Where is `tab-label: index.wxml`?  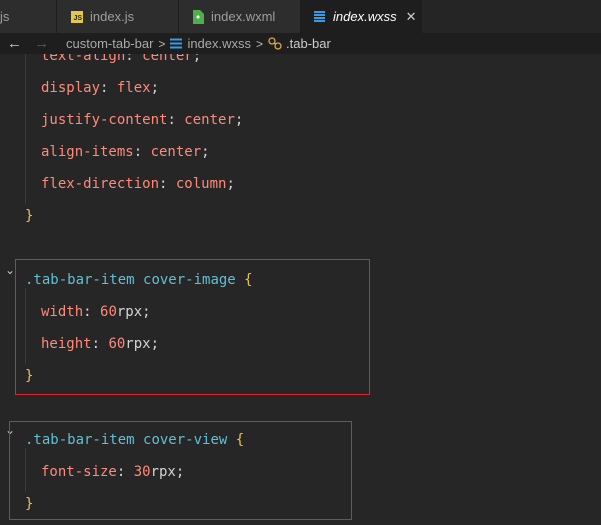
tab-label: index.wxml is located at coordinates (243, 16).